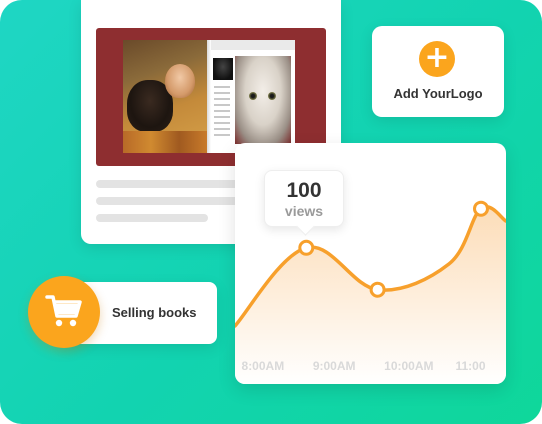  Describe the element at coordinates (154, 312) in the screenshot. I see `selling-books-label: Selling books` at that location.